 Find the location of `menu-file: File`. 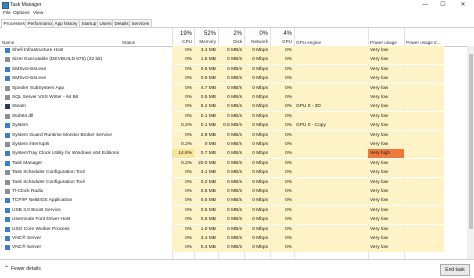

menu-file: File is located at coordinates (7, 13).